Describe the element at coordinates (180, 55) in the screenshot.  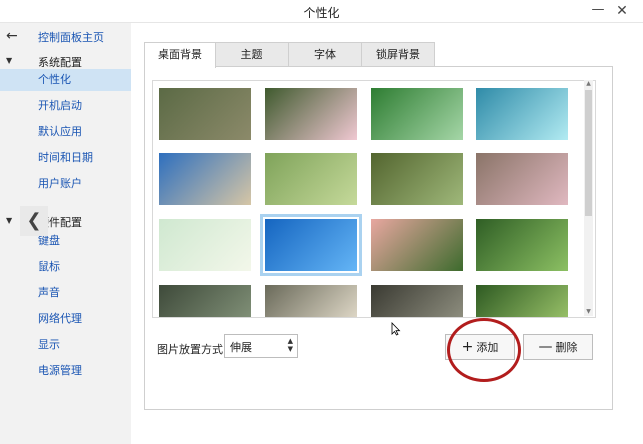
I see `tab-desktop-background: 桌面背景` at that location.